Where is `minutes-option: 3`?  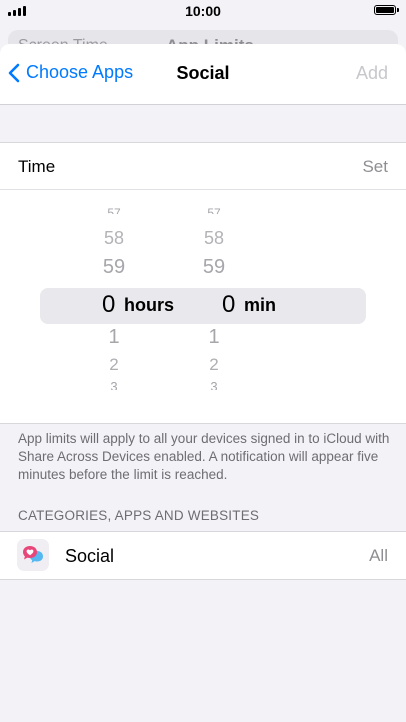 minutes-option: 3 is located at coordinates (214, 385).